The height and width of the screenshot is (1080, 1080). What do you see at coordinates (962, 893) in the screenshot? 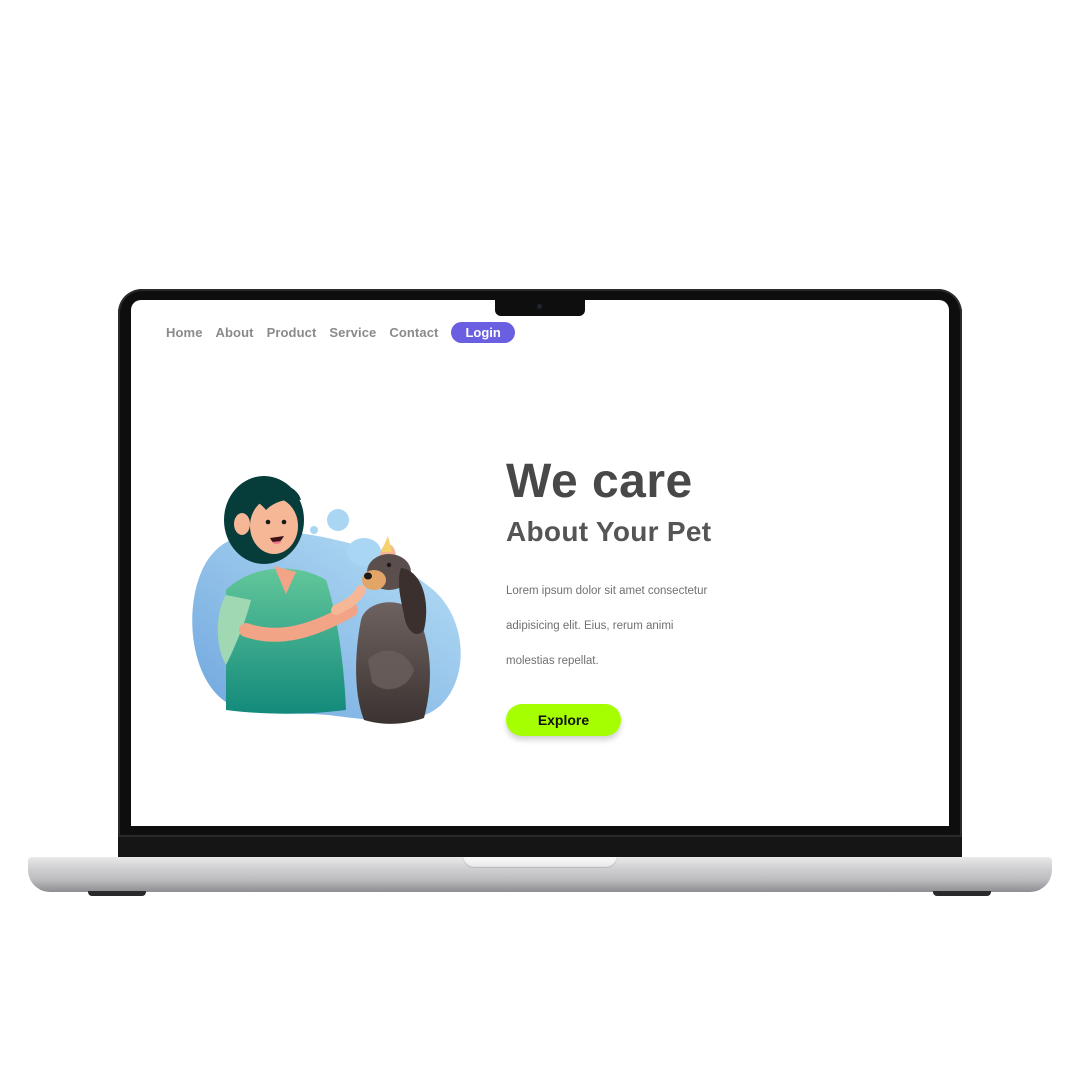
I see `laptop-foot-right` at bounding box center [962, 893].